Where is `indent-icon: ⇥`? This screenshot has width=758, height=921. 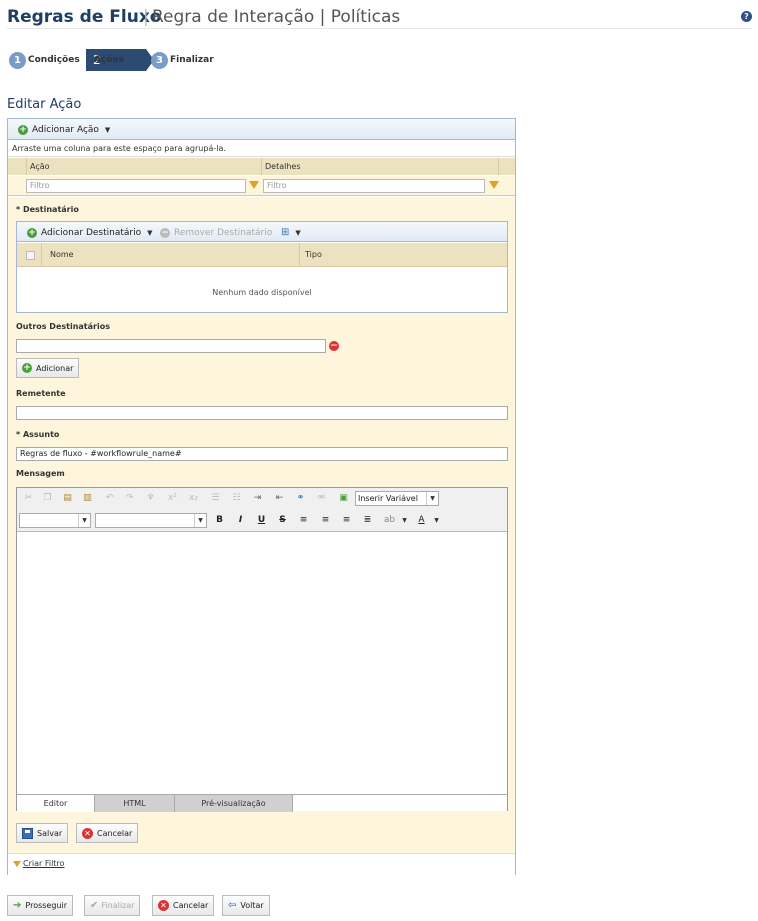
indent-icon: ⇥ is located at coordinates (257, 498).